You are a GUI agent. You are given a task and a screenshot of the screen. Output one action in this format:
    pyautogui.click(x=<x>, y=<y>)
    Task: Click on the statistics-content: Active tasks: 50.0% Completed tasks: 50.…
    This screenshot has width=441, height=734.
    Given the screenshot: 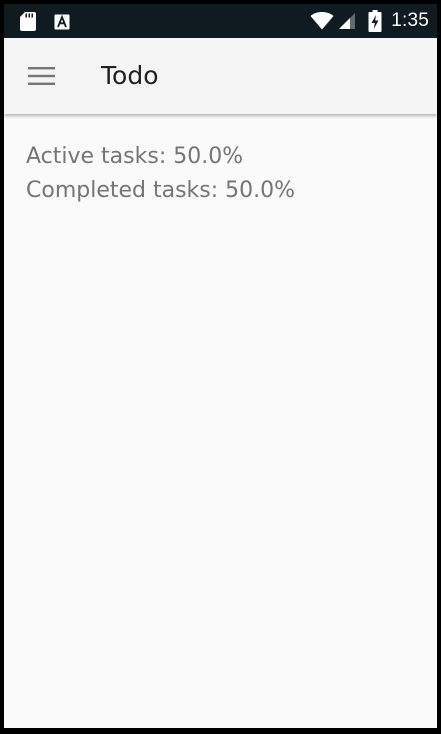 What is the action you would take?
    pyautogui.click(x=160, y=174)
    